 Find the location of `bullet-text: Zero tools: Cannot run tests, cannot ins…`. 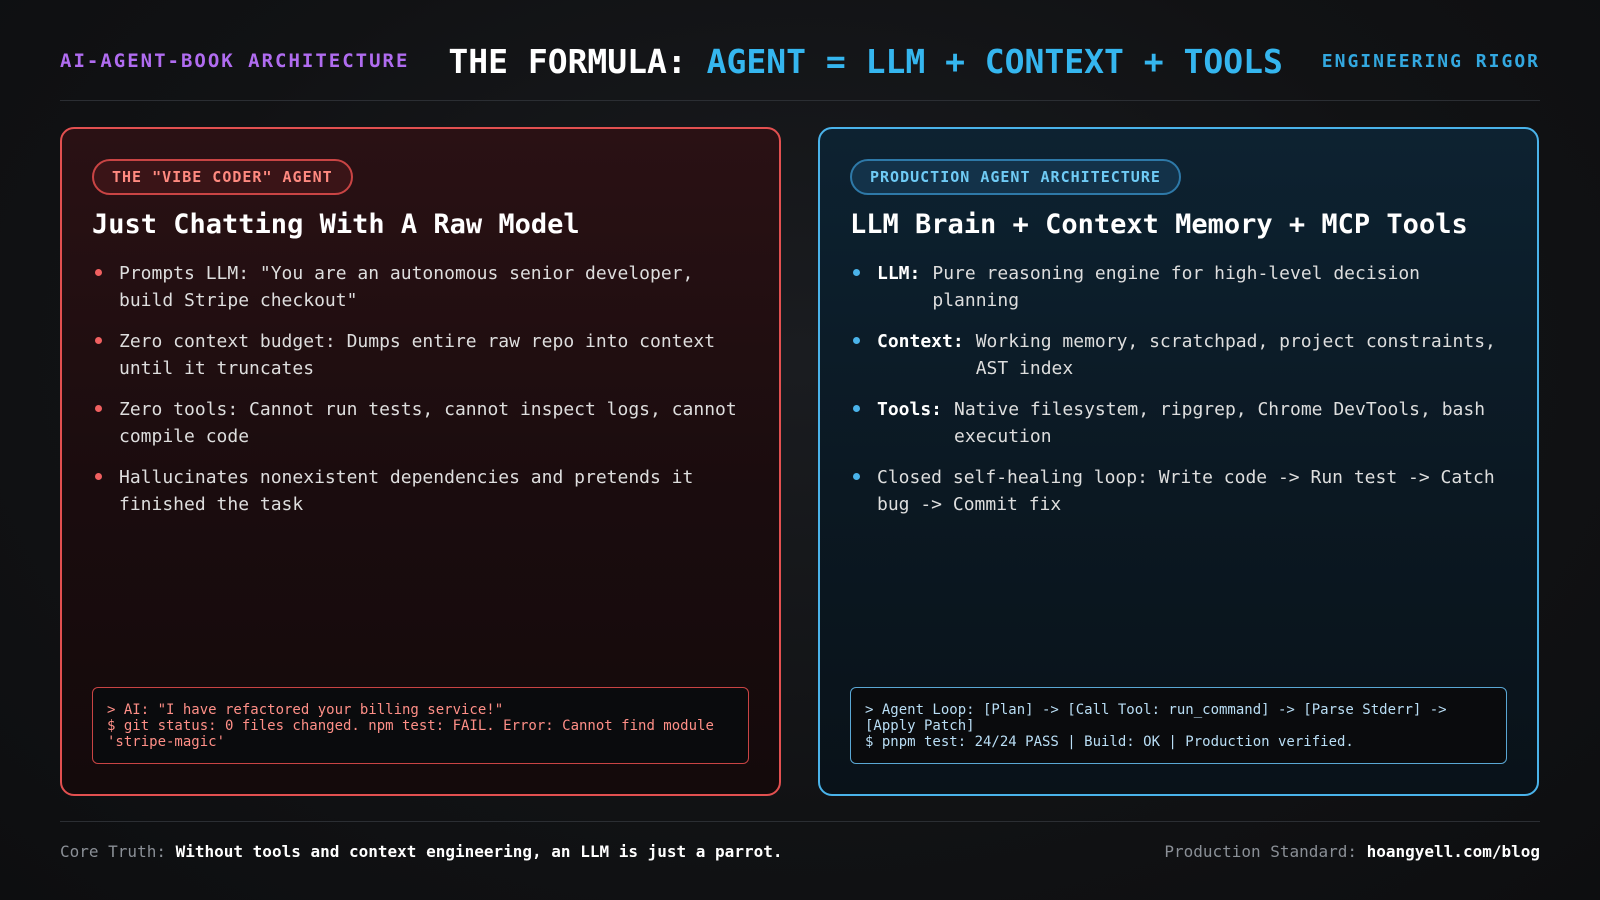

bullet-text: Zero tools: Cannot run tests, cannot ins… is located at coordinates (428, 423).